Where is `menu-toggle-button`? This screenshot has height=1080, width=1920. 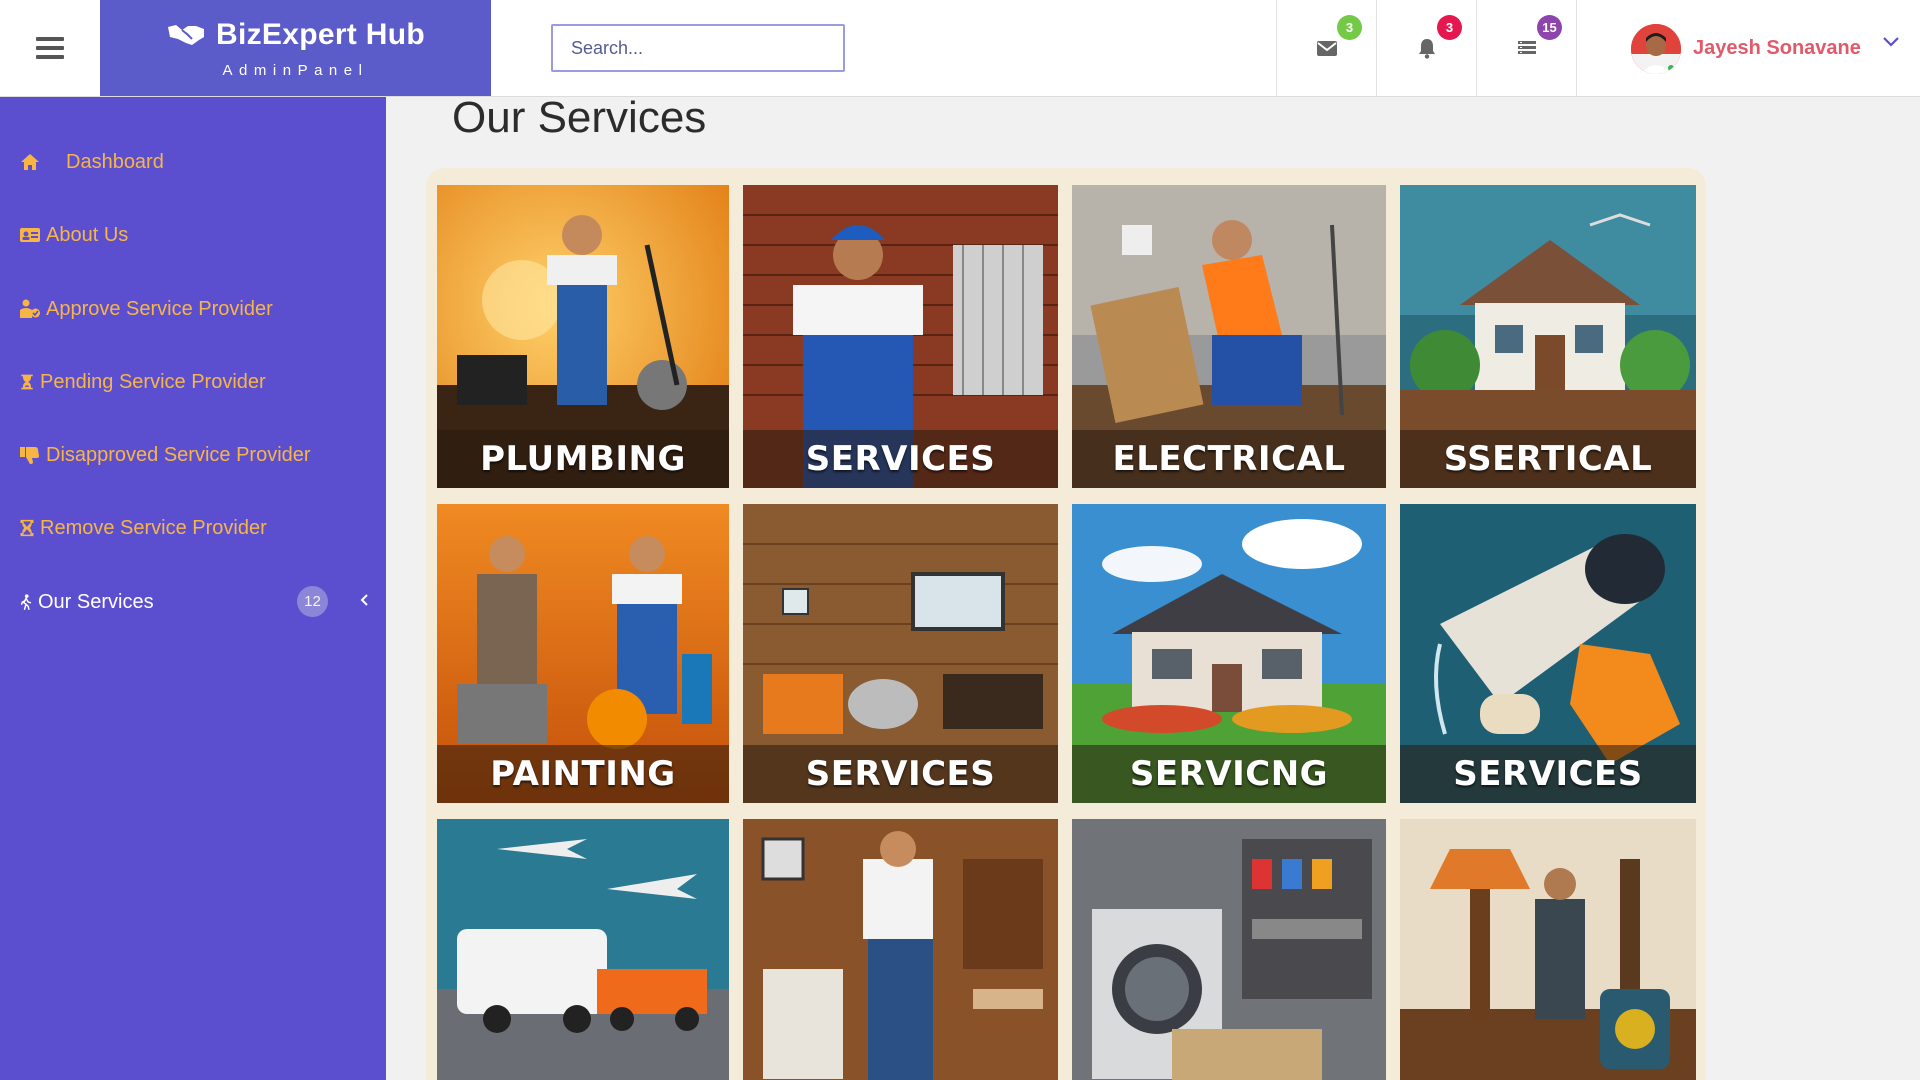
menu-toggle-button is located at coordinates (50, 48).